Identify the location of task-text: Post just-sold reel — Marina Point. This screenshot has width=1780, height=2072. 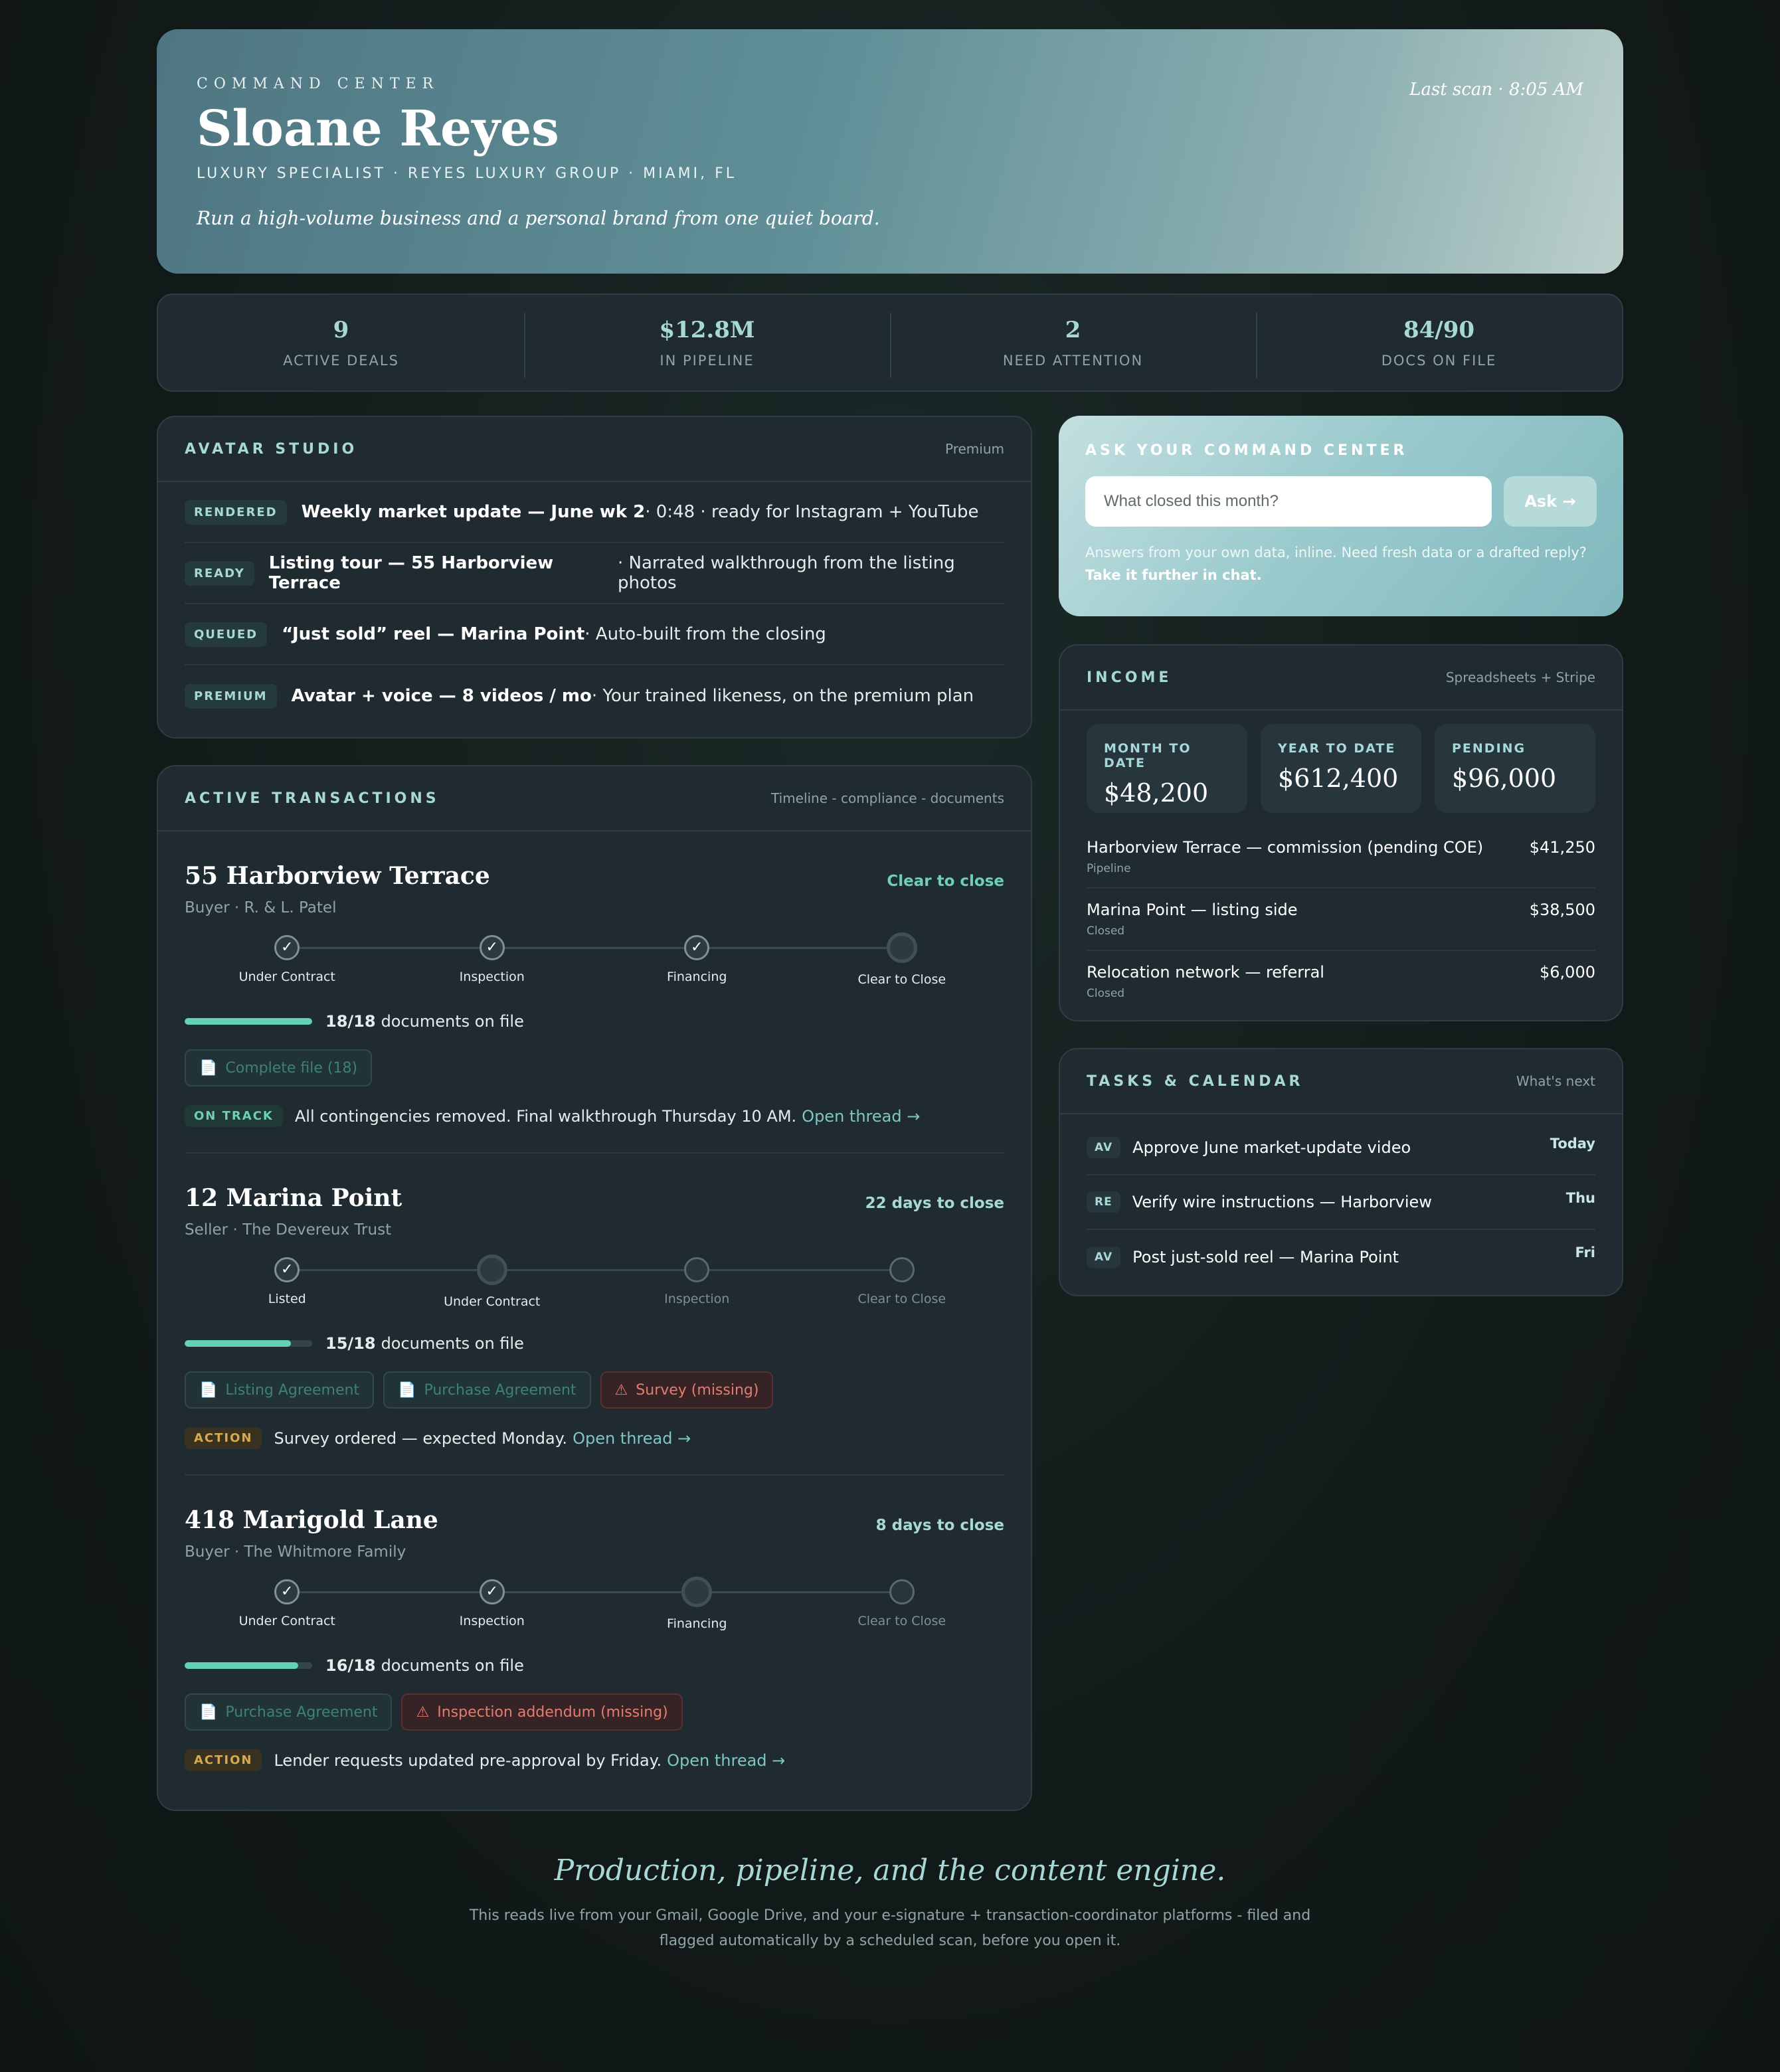
(1265, 1257).